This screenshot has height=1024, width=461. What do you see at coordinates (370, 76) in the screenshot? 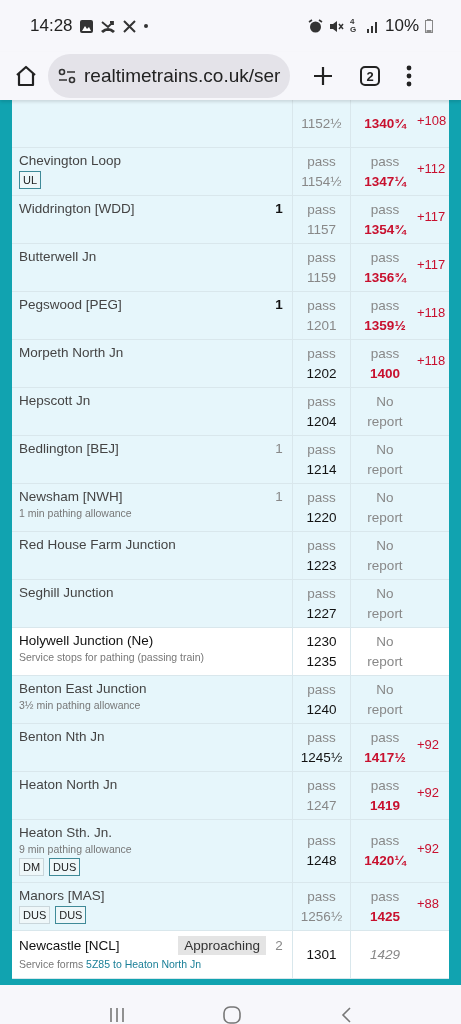
I see `tab-count: 2` at bounding box center [370, 76].